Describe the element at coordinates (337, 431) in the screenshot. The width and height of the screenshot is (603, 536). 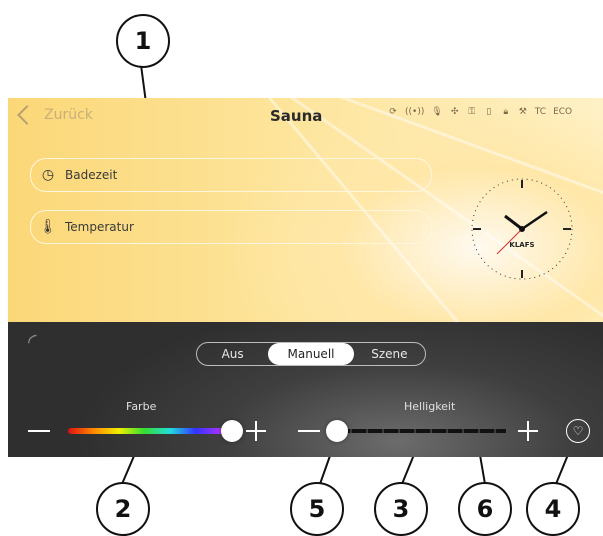
I see `brightness-slider-handle` at that location.